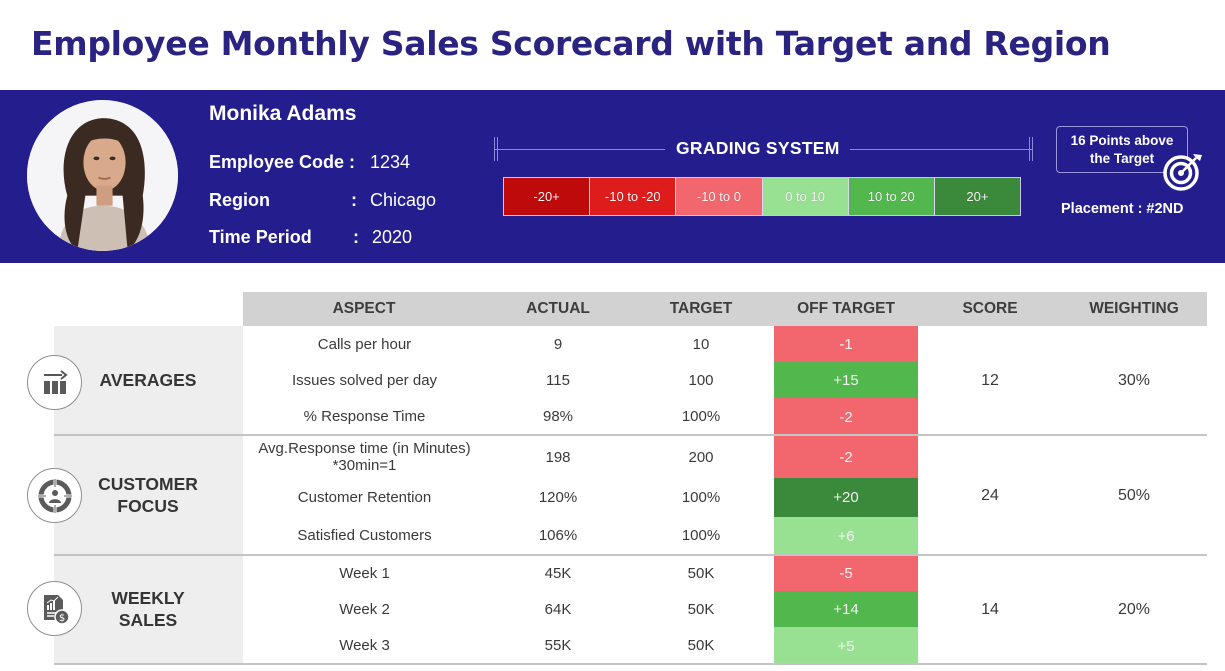  I want to click on off-target-cell: +6, so click(846, 536).